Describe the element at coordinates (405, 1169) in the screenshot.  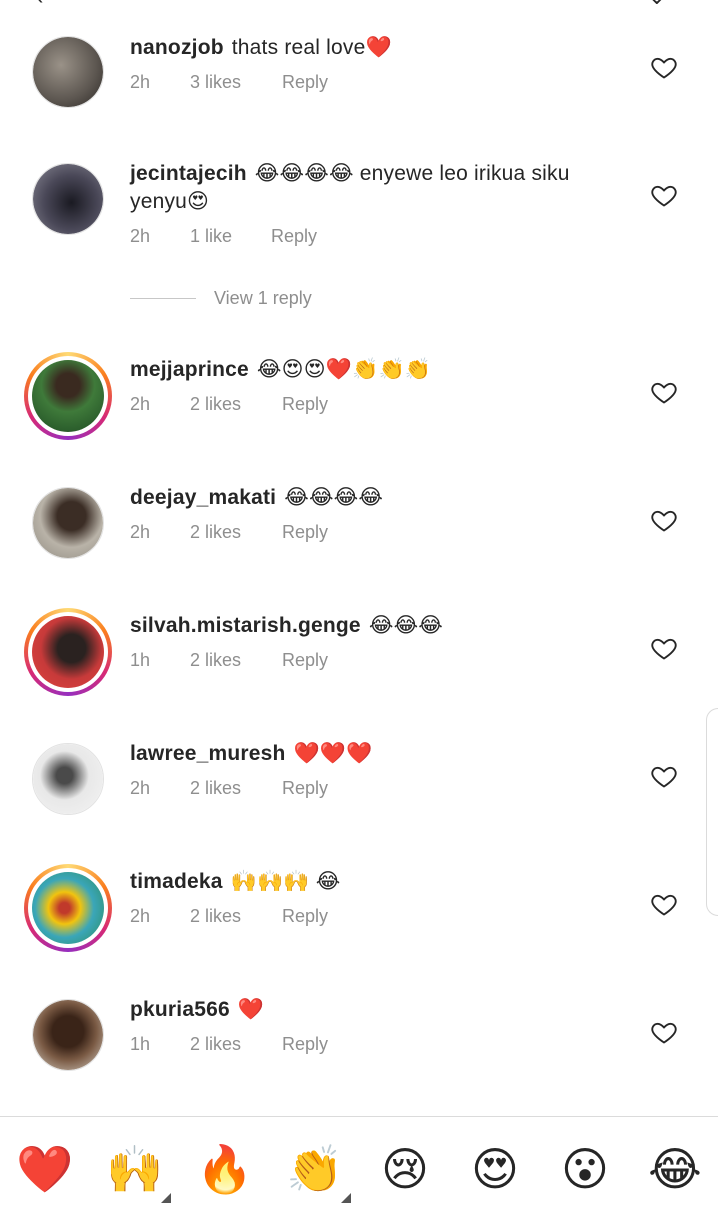
I see `crying-emoji-button: 😢` at that location.